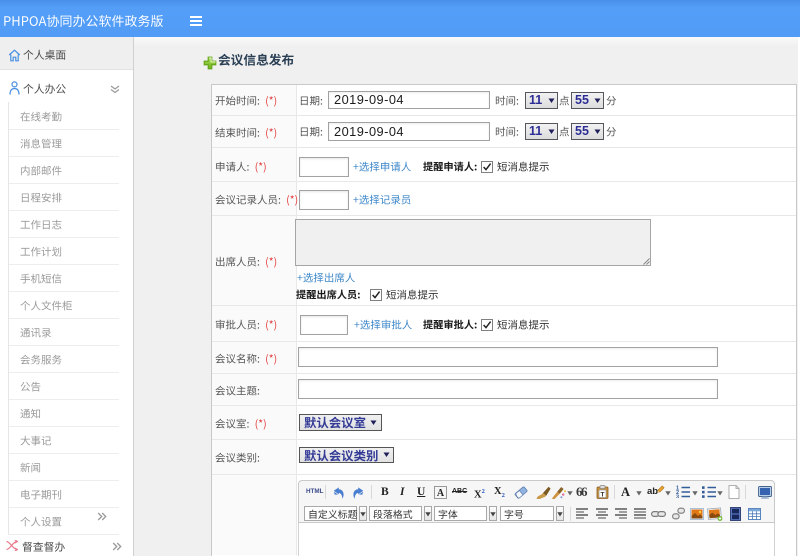 The image size is (800, 556). Describe the element at coordinates (677, 497) in the screenshot. I see `svg-text: 3` at that location.